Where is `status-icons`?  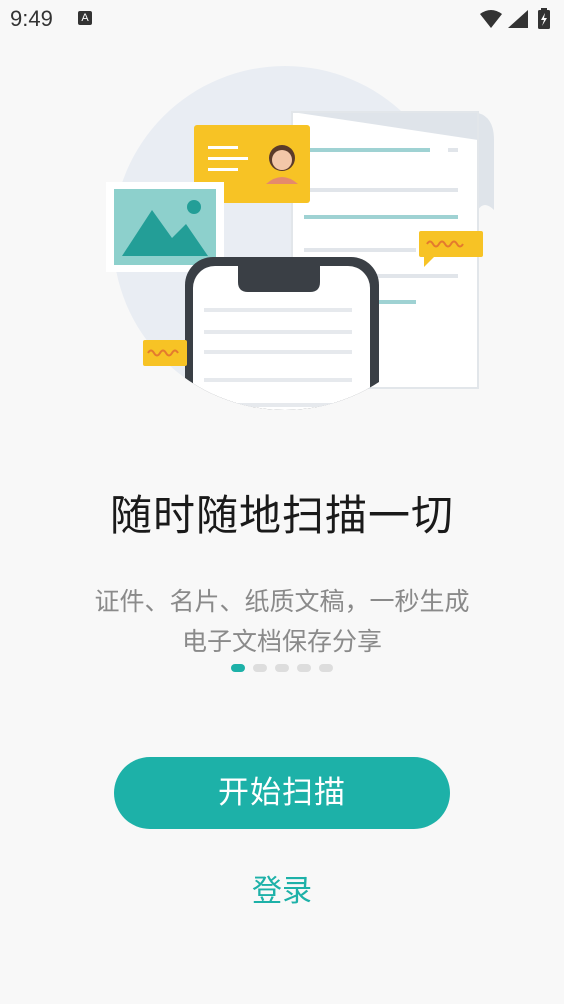 status-icons is located at coordinates (515, 18).